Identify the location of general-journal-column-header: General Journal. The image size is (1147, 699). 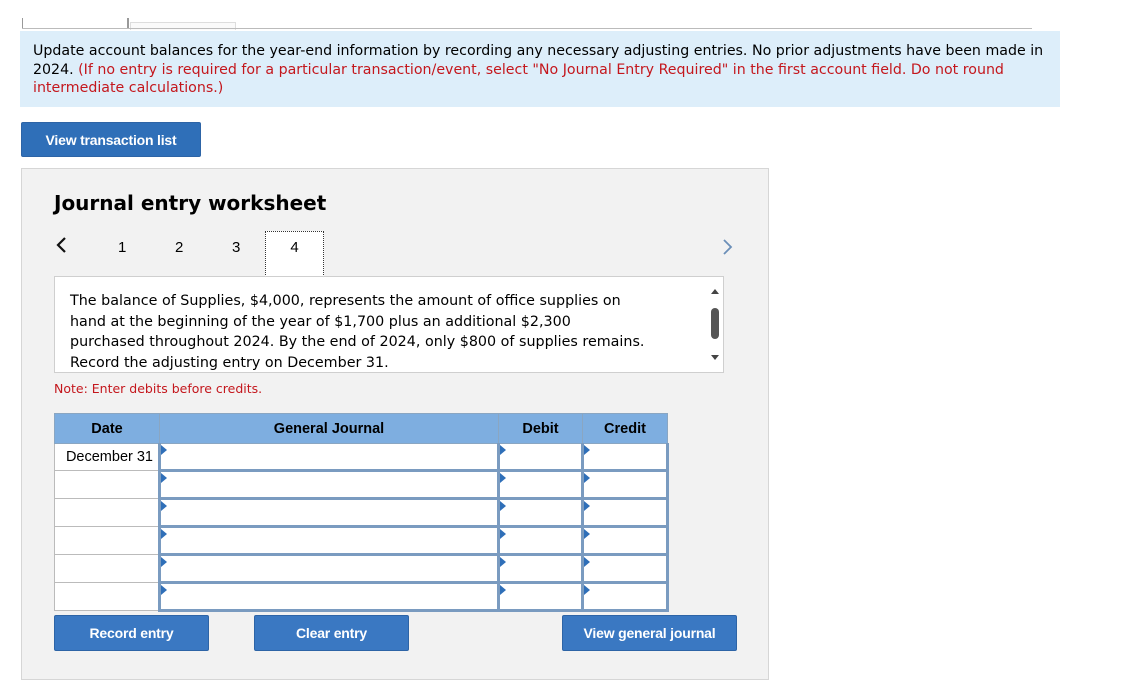
(329, 428).